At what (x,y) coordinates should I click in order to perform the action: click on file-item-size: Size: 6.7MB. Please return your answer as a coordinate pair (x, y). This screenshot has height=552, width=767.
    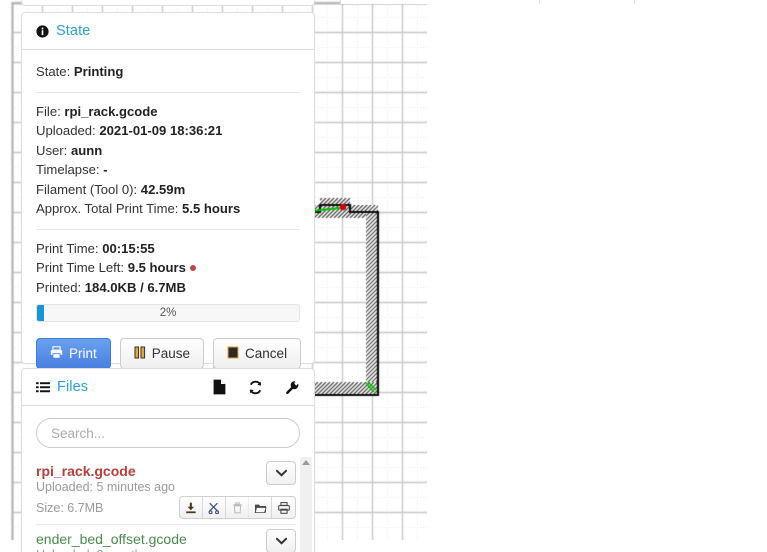
    Looking at the image, I should click on (70, 507).